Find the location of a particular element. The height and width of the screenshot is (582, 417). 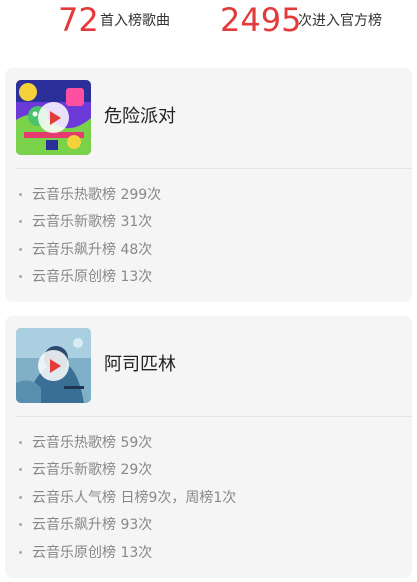

stat-first-entry: 72 首入榜歌曲 is located at coordinates (133, 20).